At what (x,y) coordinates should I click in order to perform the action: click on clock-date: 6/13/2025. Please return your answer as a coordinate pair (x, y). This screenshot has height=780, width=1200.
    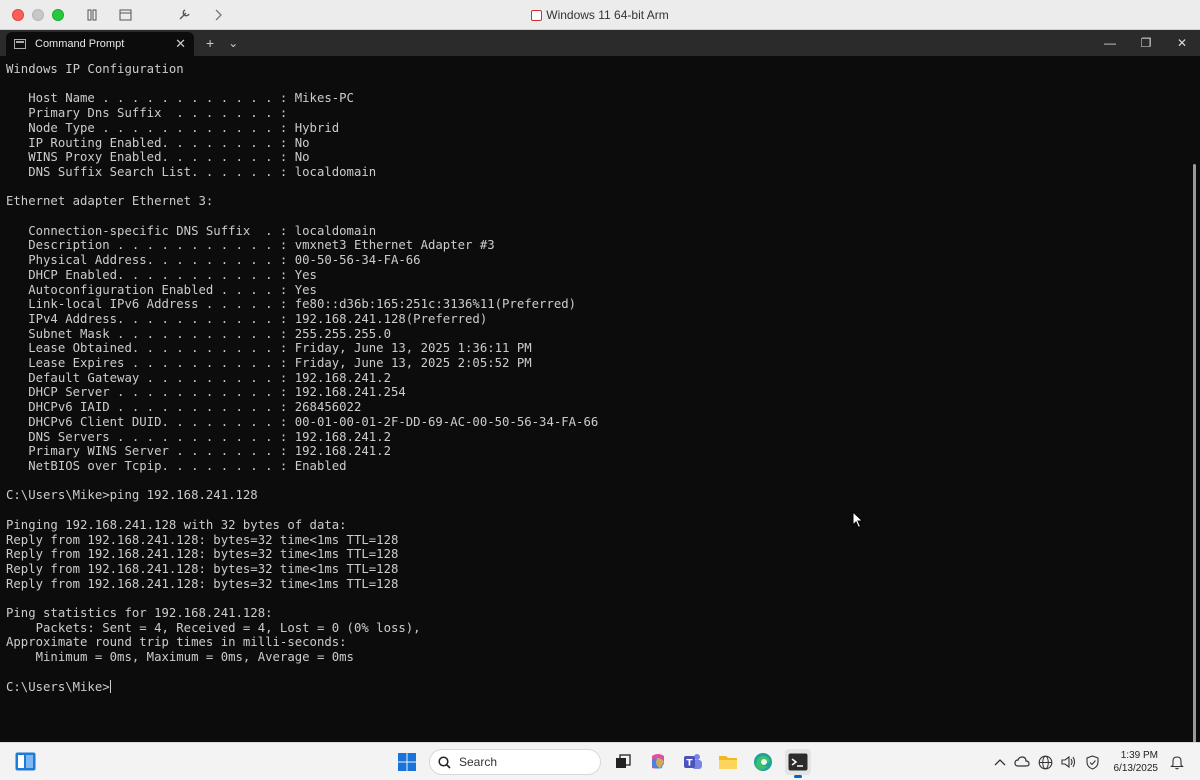
    Looking at the image, I should click on (1136, 768).